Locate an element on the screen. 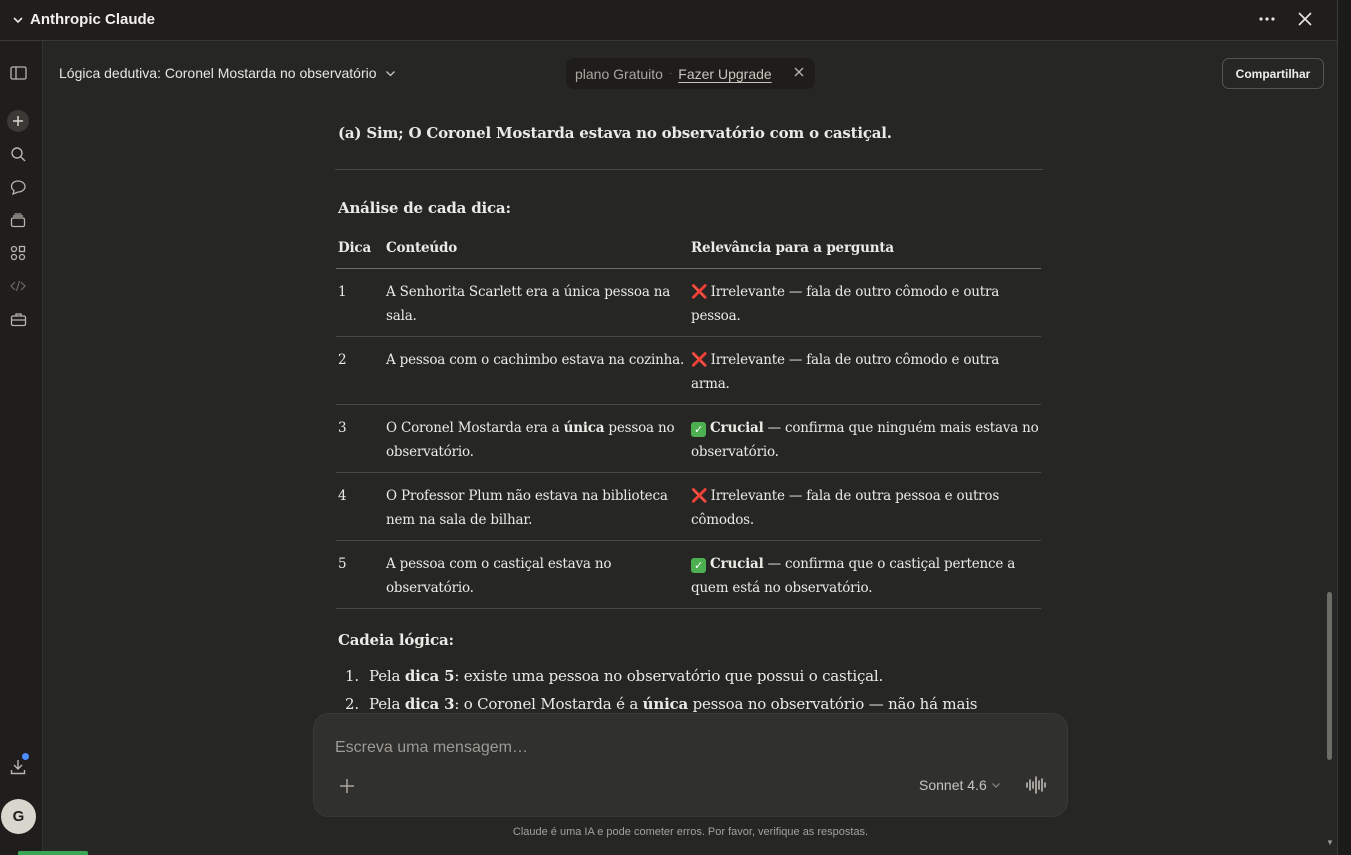  clue-number: 4 is located at coordinates (360, 506).